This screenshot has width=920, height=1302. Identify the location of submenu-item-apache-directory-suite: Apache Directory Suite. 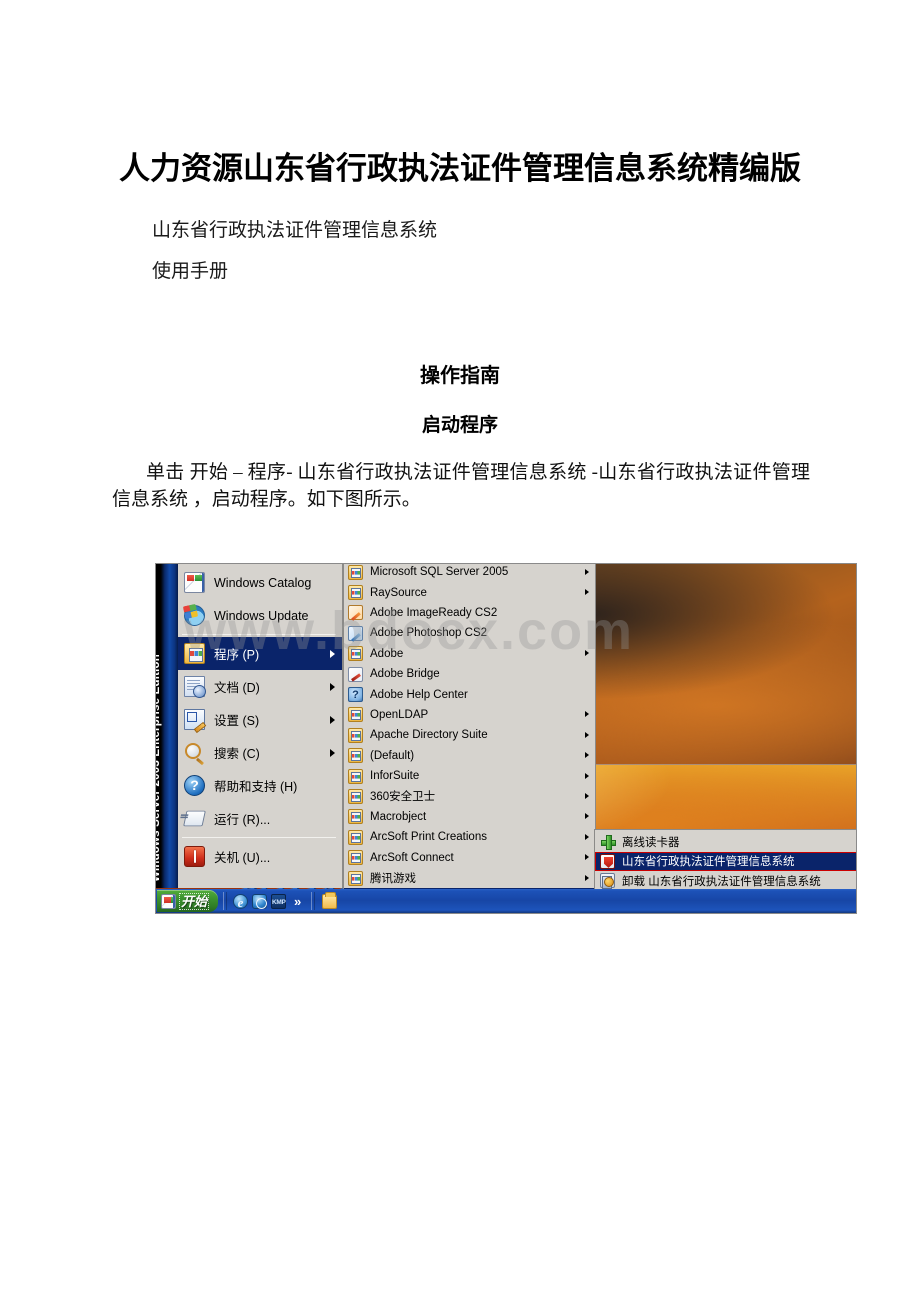
(469, 735).